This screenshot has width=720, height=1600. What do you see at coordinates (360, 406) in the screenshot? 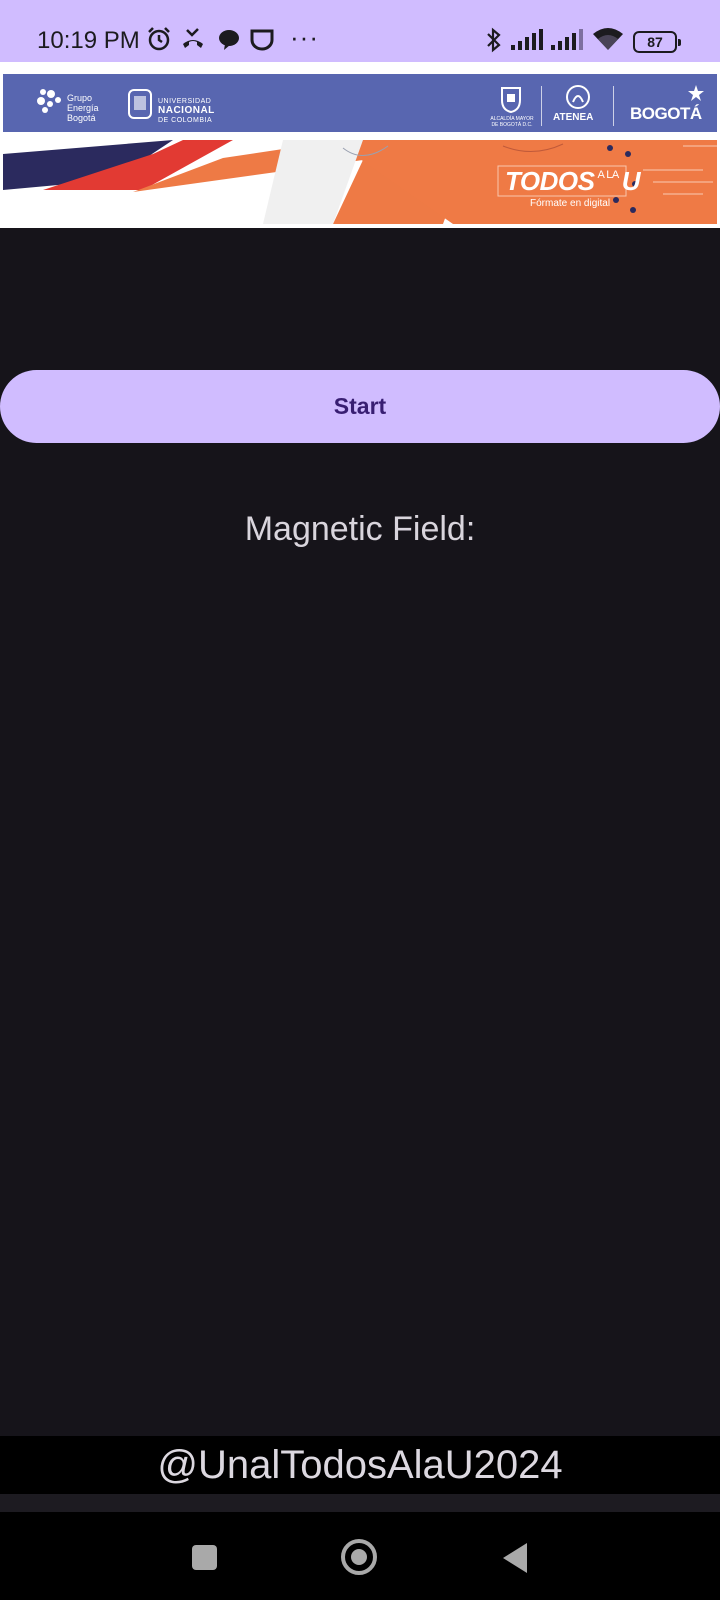
I see `start-button: Start` at bounding box center [360, 406].